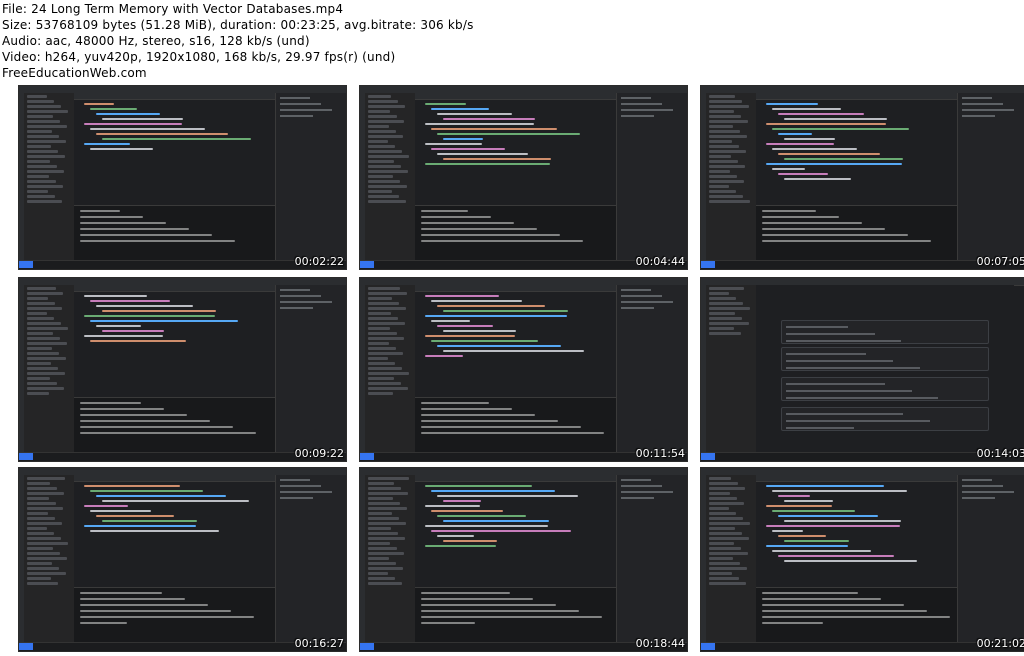 The image size is (1024, 656). What do you see at coordinates (523, 559) in the screenshot?
I see `video-thumbnail: 00:18:44` at bounding box center [523, 559].